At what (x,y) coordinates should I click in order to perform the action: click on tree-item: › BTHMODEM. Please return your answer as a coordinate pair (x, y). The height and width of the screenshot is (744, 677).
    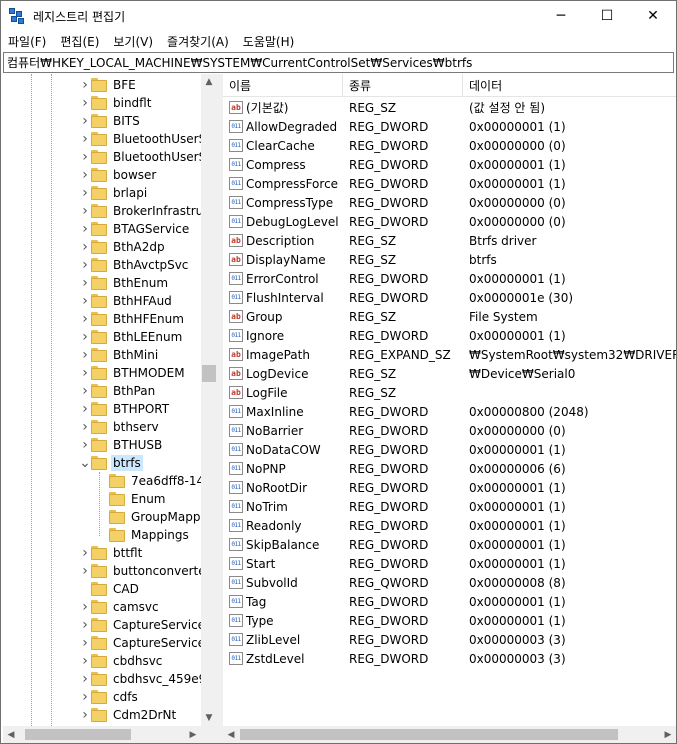
    Looking at the image, I should click on (133, 373).